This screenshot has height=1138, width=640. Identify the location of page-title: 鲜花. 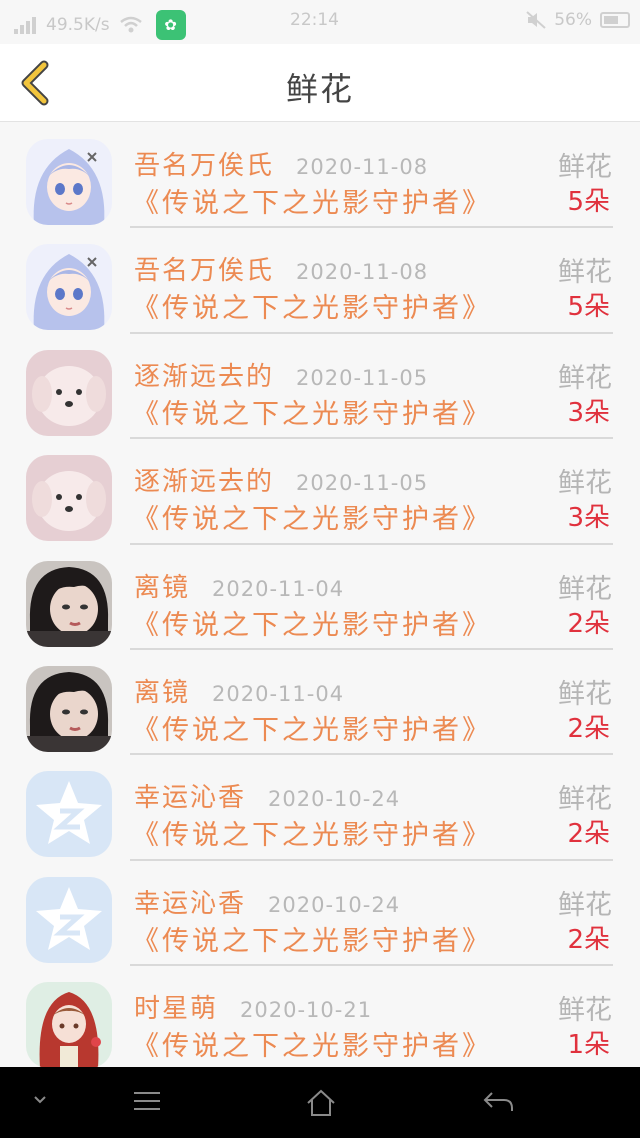
(319, 89).